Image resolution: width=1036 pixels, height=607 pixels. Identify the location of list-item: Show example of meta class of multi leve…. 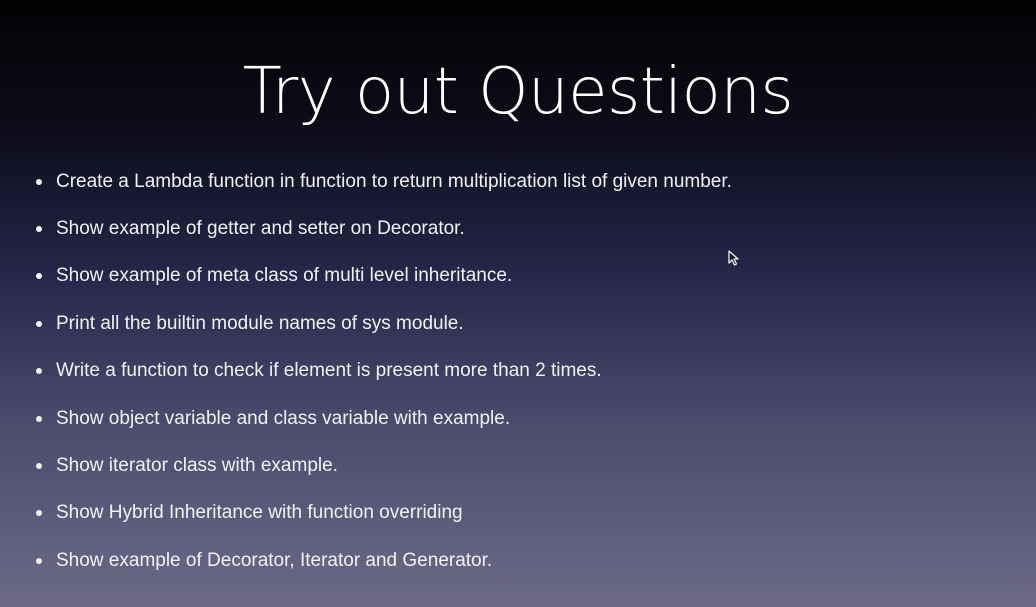
(516, 276).